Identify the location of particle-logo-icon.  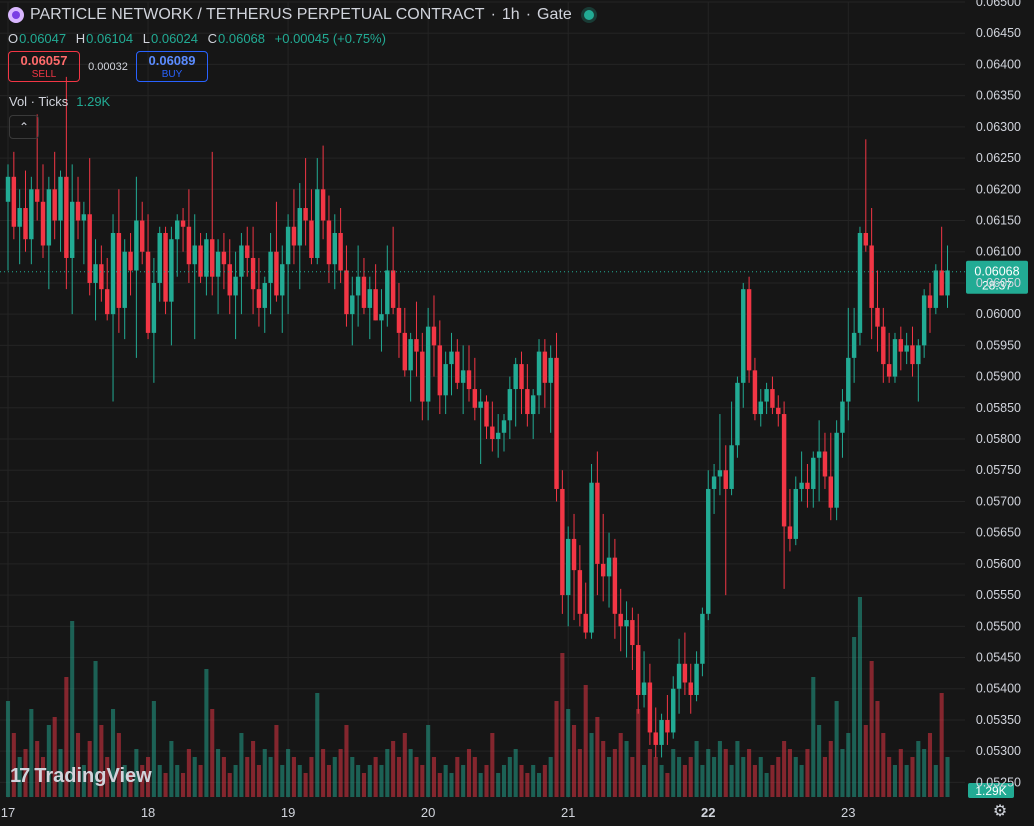
(16, 15).